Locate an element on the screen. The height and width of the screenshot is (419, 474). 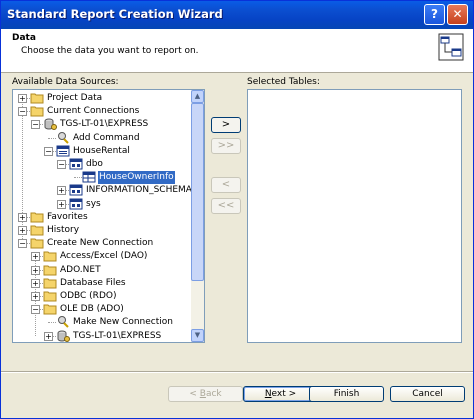
remove-all-tables-button: << is located at coordinates (226, 206).